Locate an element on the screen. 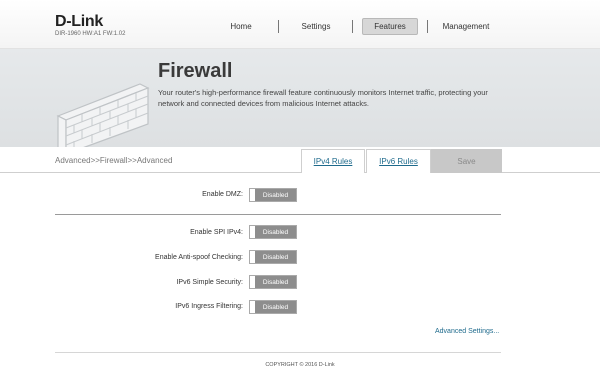 The image size is (600, 391). ipv6-ingress-filtering-toggle: Disabled is located at coordinates (273, 307).